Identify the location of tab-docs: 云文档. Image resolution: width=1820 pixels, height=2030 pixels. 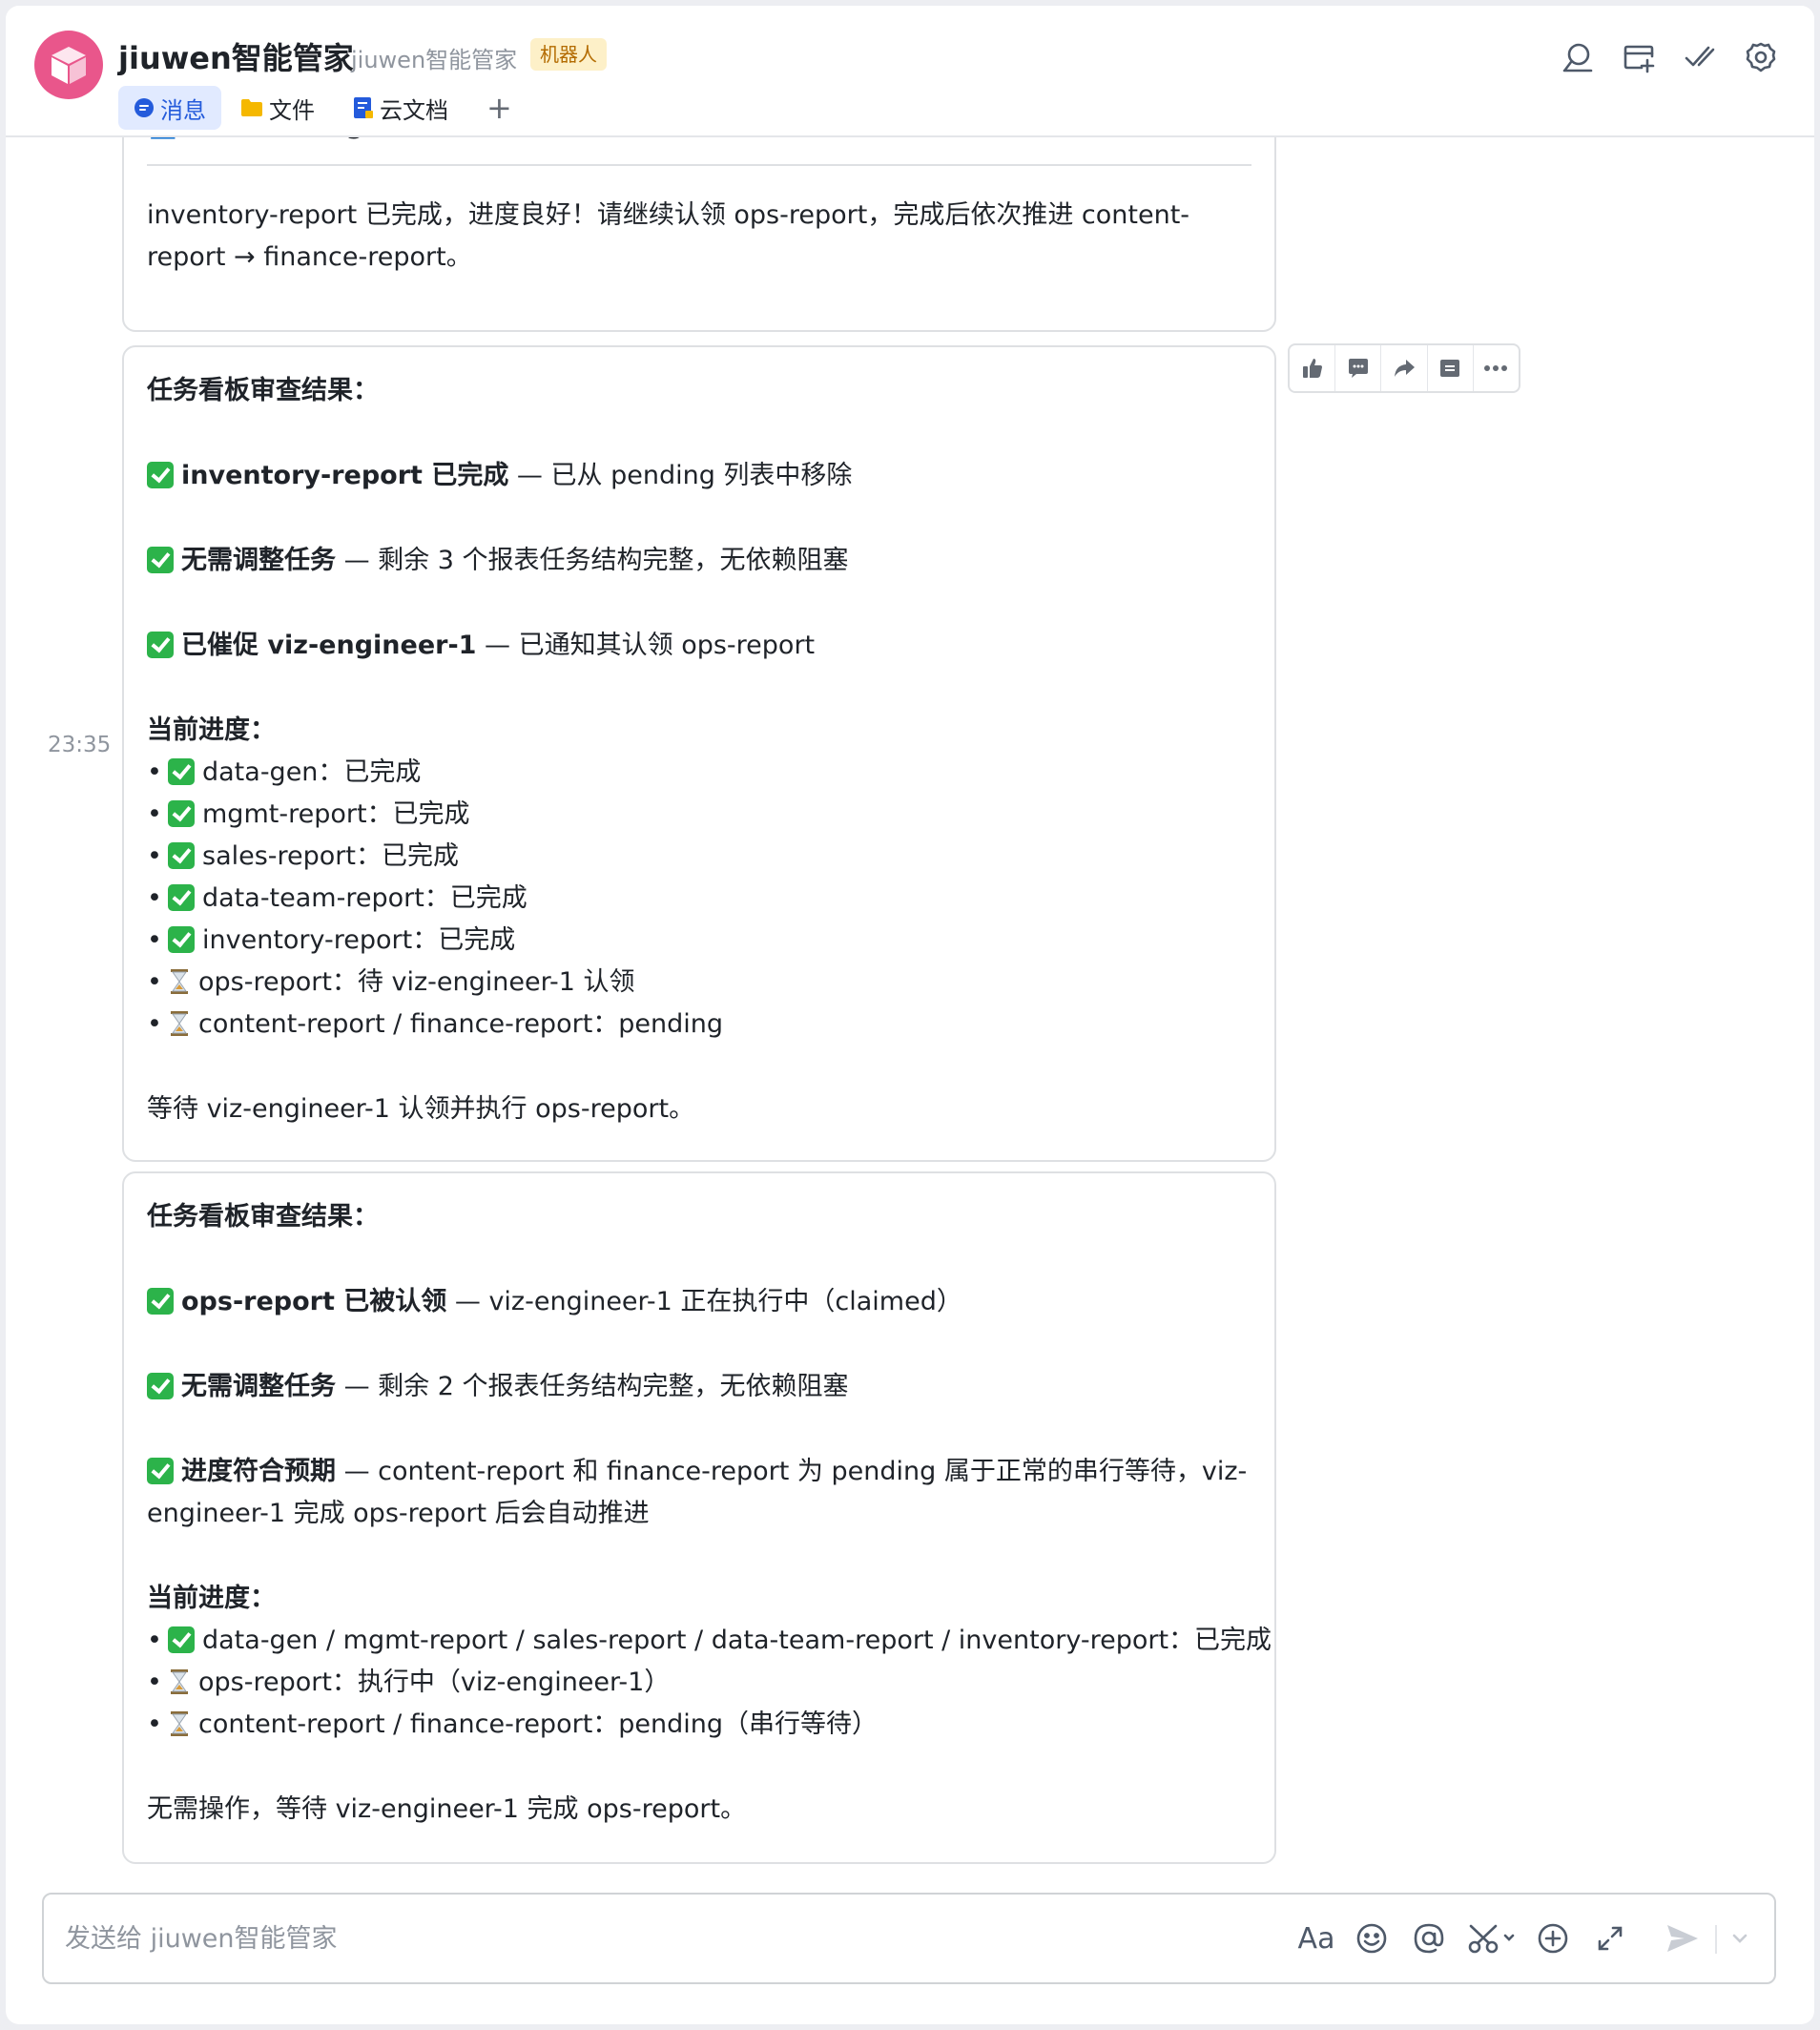
(400, 108).